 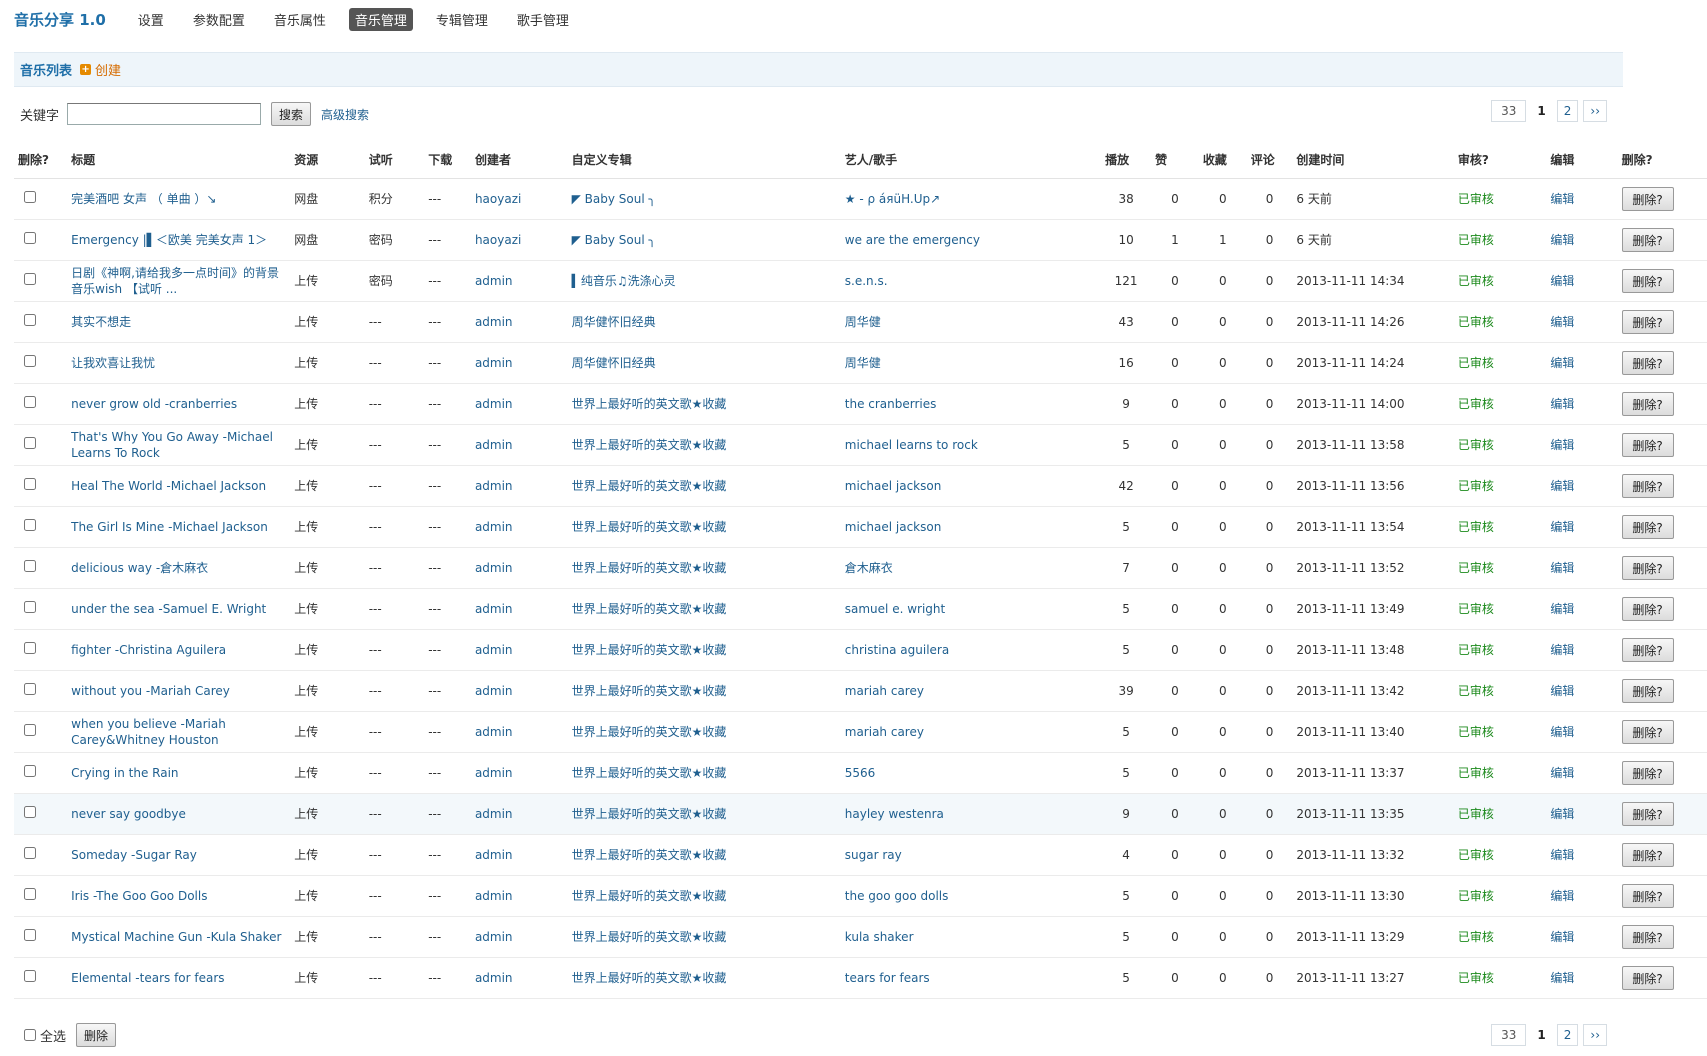 I want to click on music-list-link: 音乐列表, so click(x=46, y=69).